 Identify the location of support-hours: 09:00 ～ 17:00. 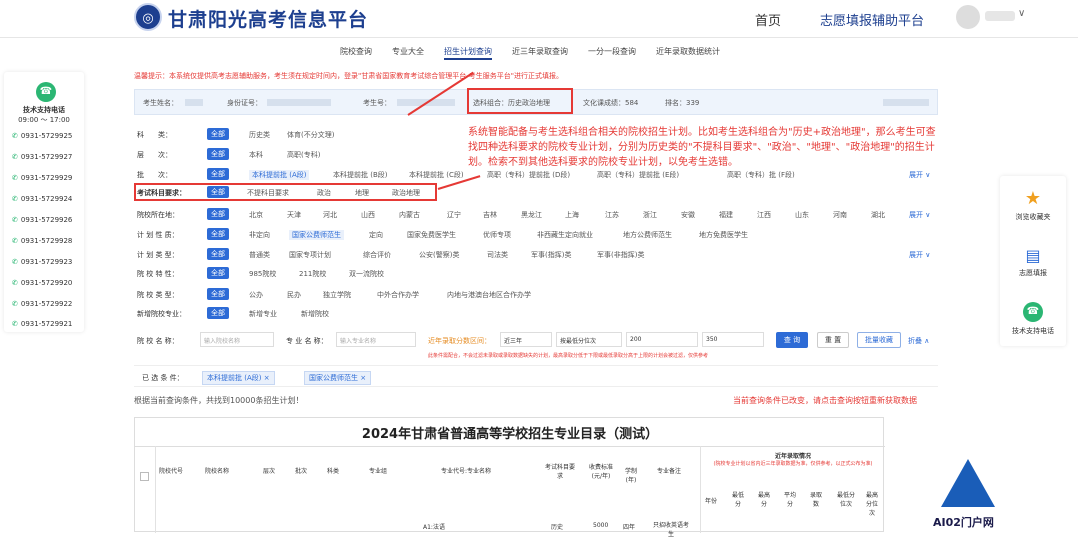
(44, 120).